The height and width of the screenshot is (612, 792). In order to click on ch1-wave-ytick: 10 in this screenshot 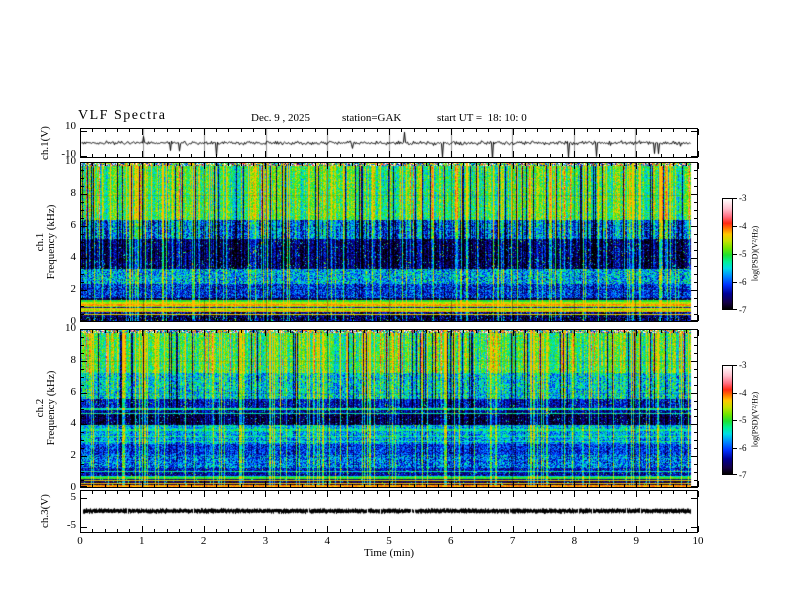, I will do `click(70, 126)`.